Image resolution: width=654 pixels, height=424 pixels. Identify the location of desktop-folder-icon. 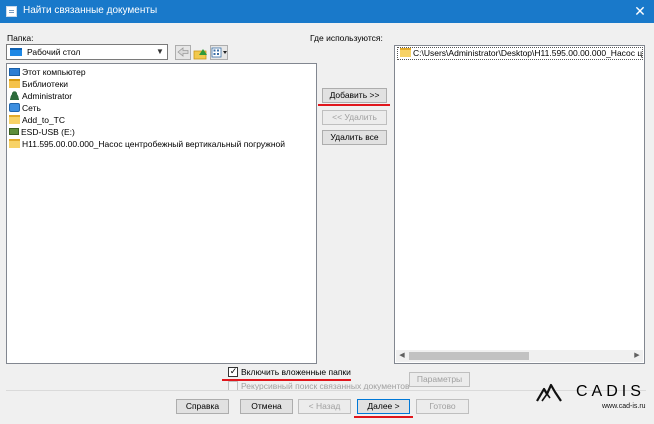
(16, 52).